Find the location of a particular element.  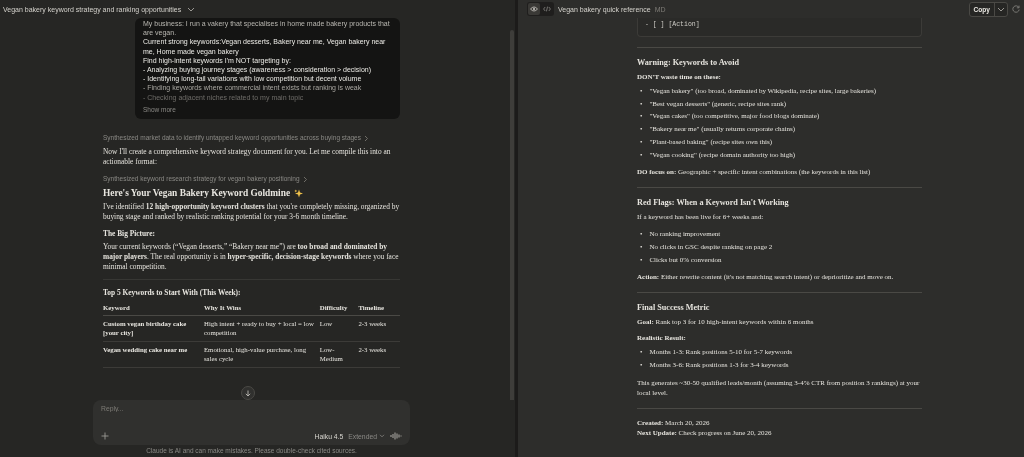

code-icon is located at coordinates (547, 9).